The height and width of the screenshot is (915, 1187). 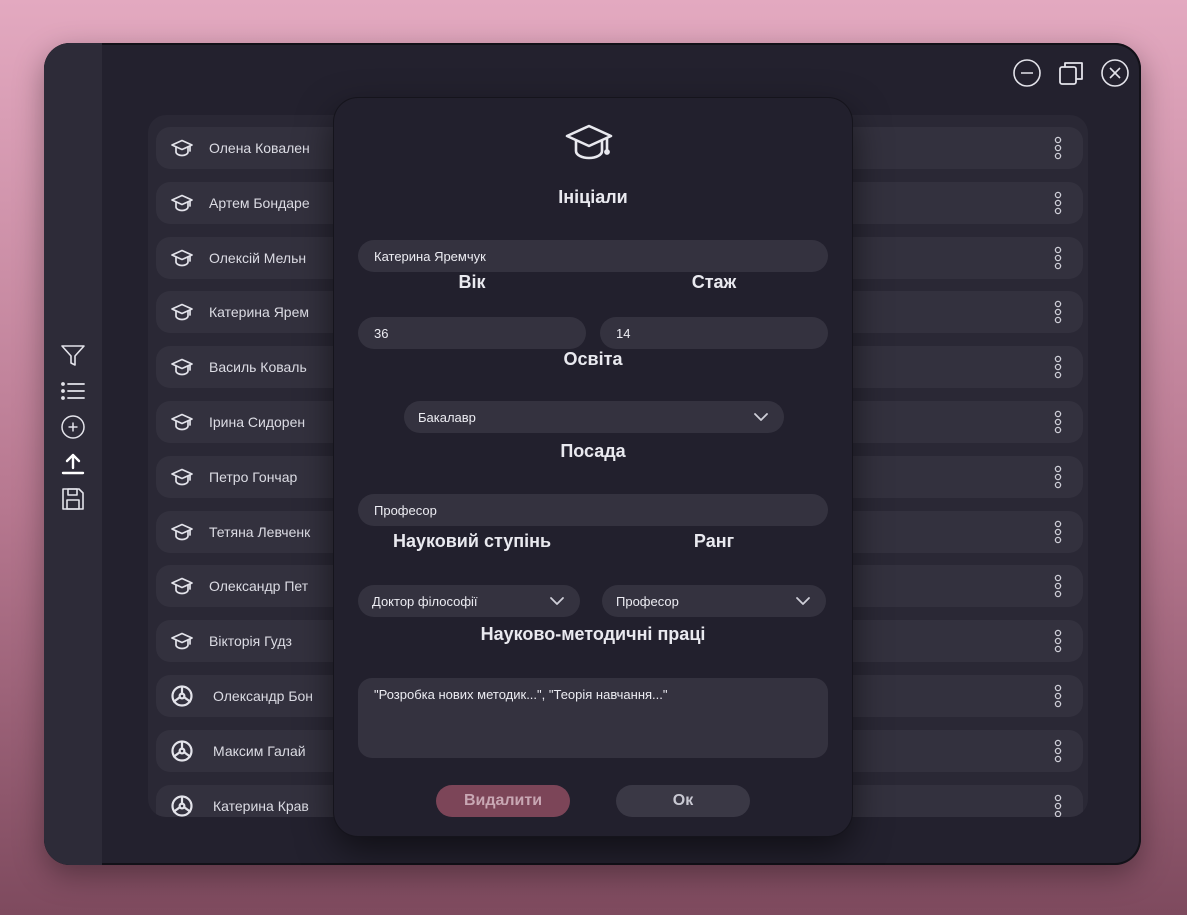 I want to click on education-value: Бакалавр, so click(x=447, y=417).